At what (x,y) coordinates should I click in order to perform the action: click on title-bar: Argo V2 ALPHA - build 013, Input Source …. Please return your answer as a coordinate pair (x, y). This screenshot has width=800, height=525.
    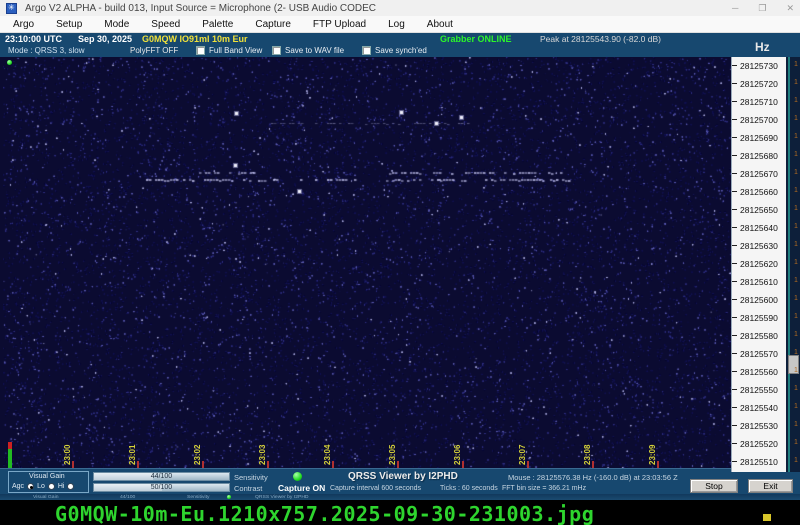
    Looking at the image, I should click on (400, 8).